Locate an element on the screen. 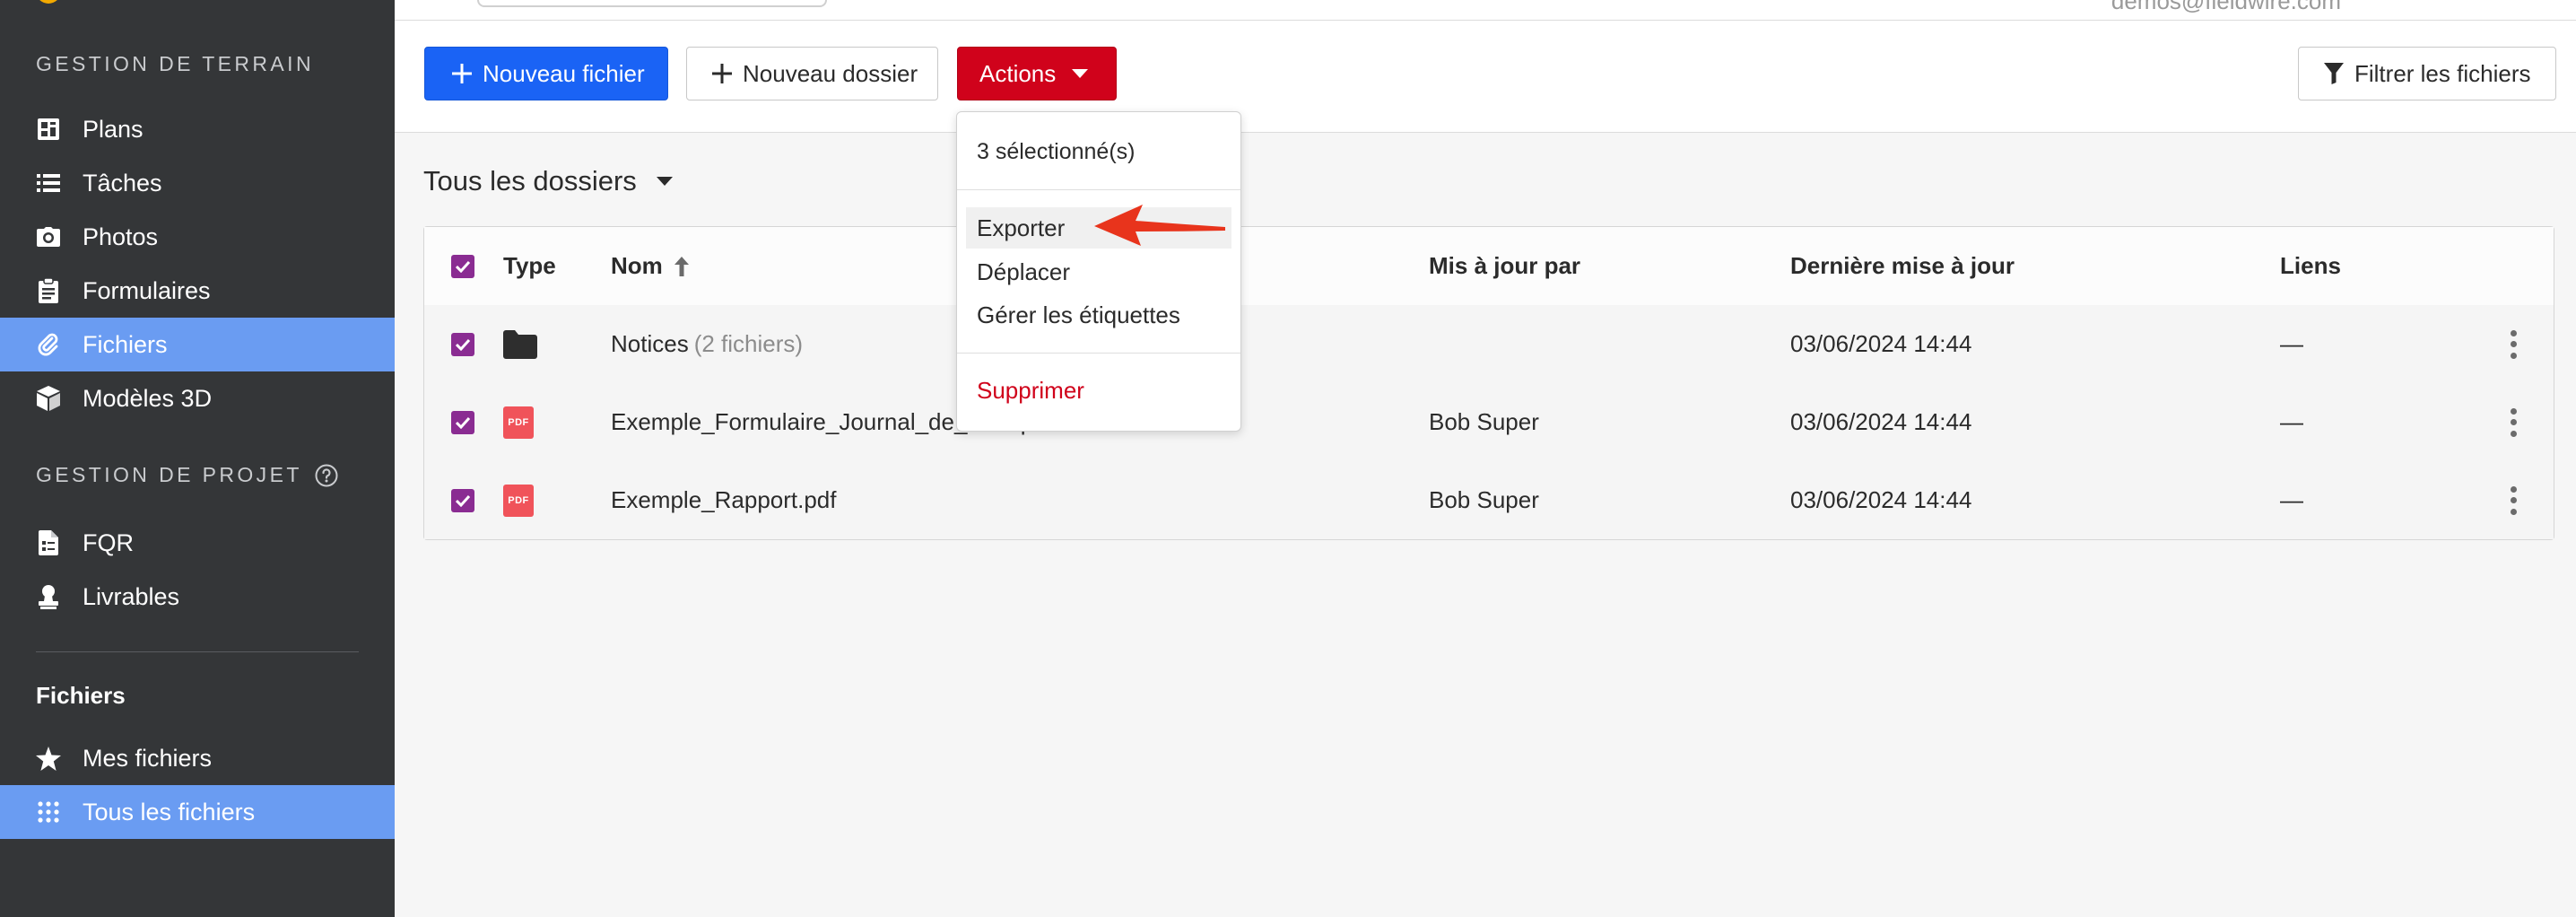  folder-selector: Tous les dossiers is located at coordinates (548, 181).